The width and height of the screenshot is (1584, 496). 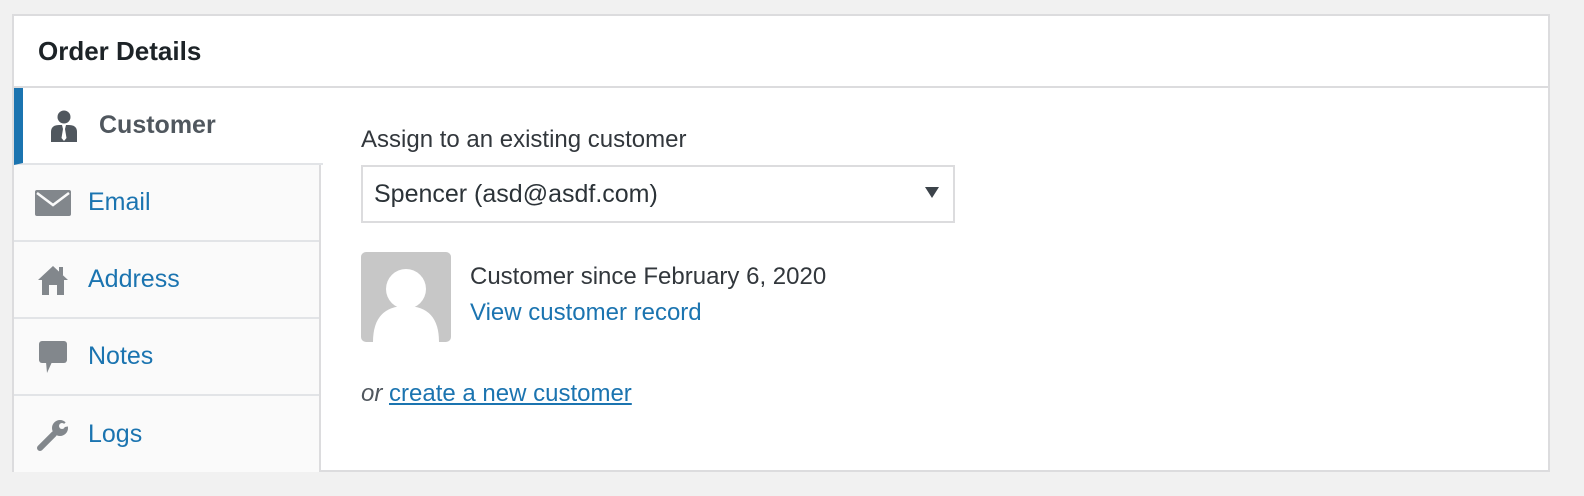 What do you see at coordinates (648, 276) in the screenshot?
I see `customer-since-text: Customer since February 6, 2020` at bounding box center [648, 276].